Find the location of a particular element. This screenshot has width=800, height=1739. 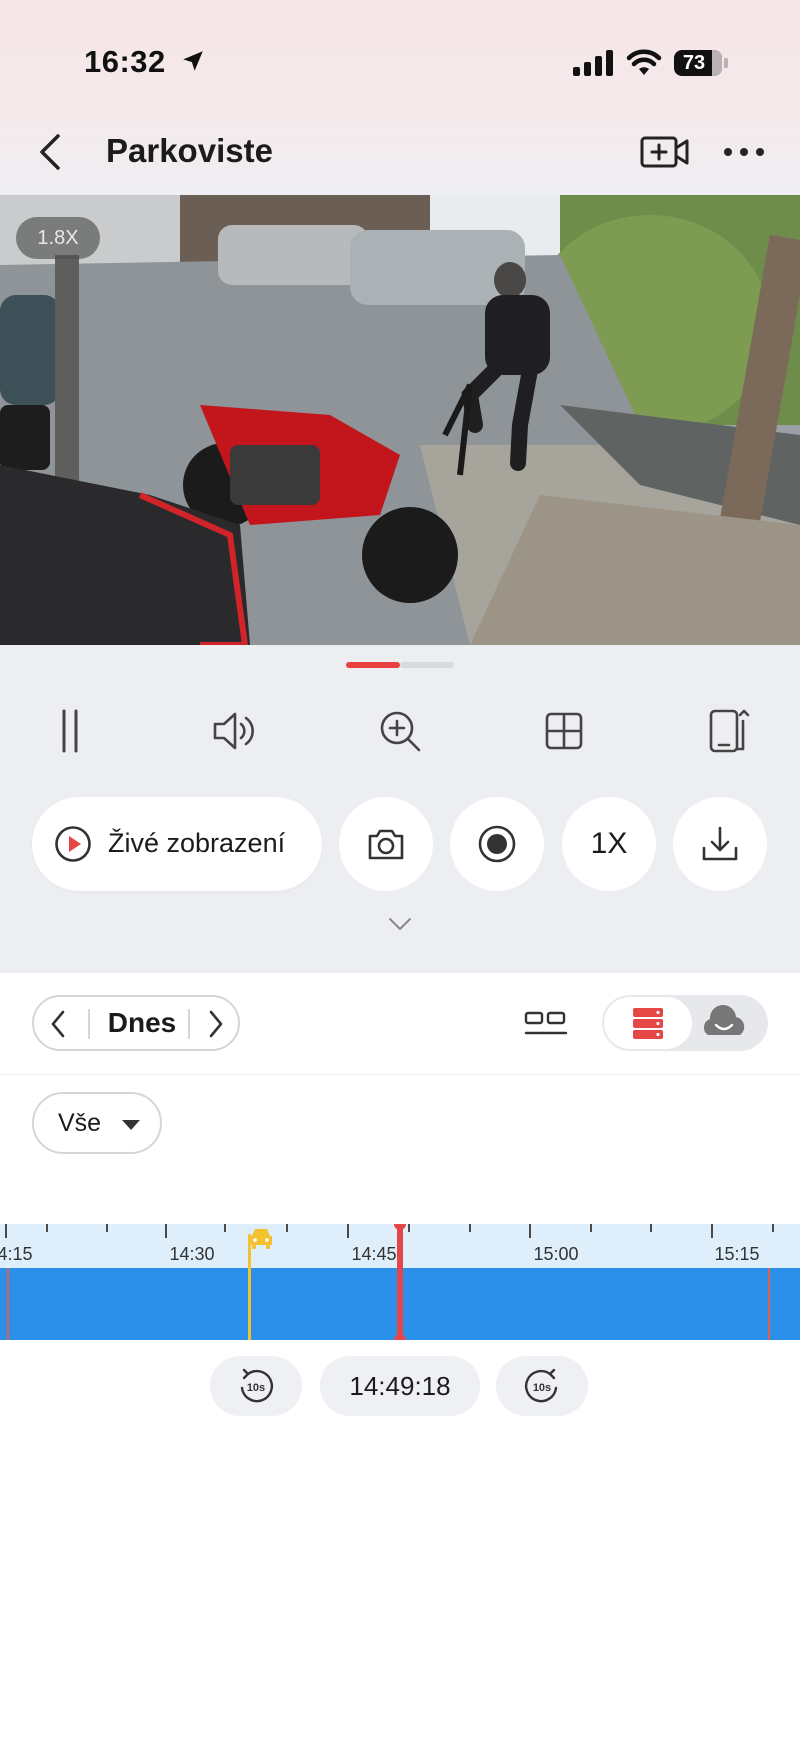

rotate-screen-icon is located at coordinates (729, 731).